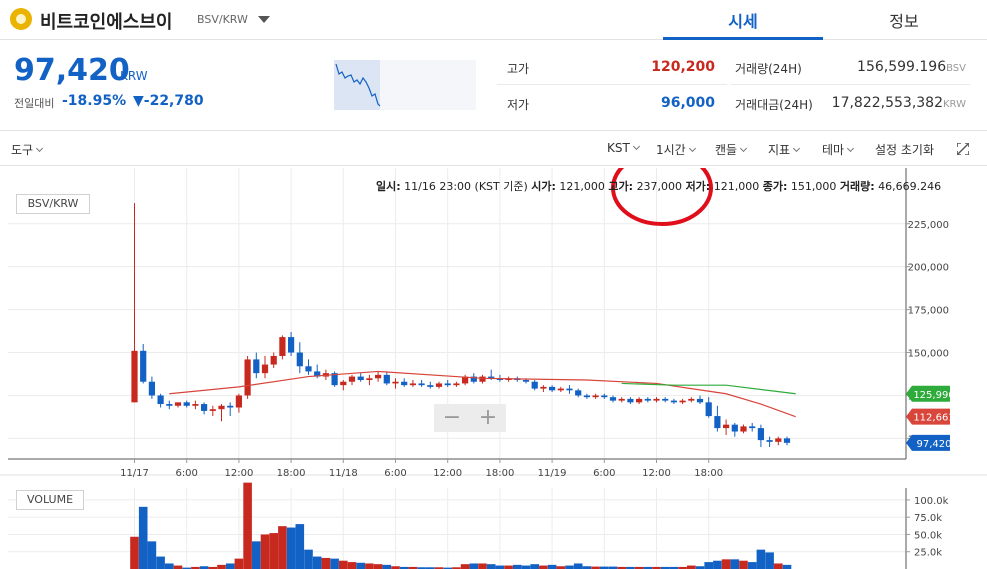  What do you see at coordinates (928, 311) in the screenshot?
I see `y-tick-label: 175,000` at bounding box center [928, 311].